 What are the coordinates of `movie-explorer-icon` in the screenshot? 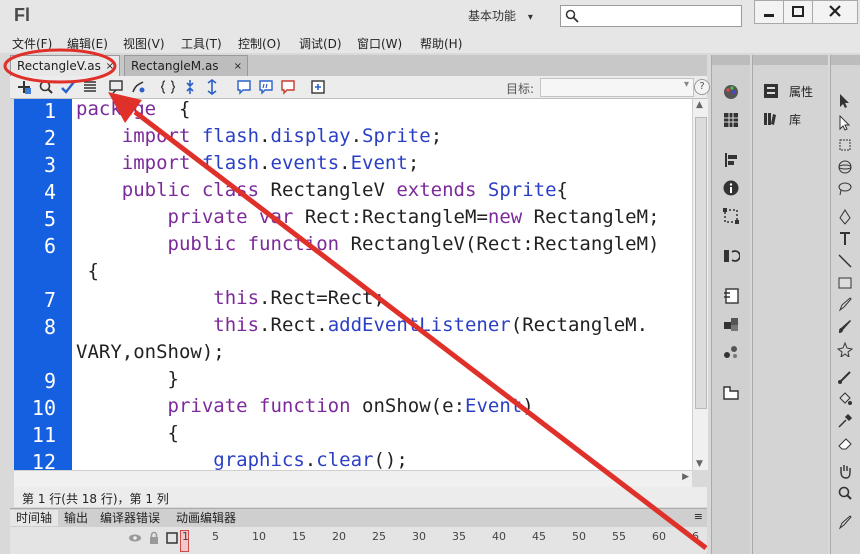 It's located at (731, 392).